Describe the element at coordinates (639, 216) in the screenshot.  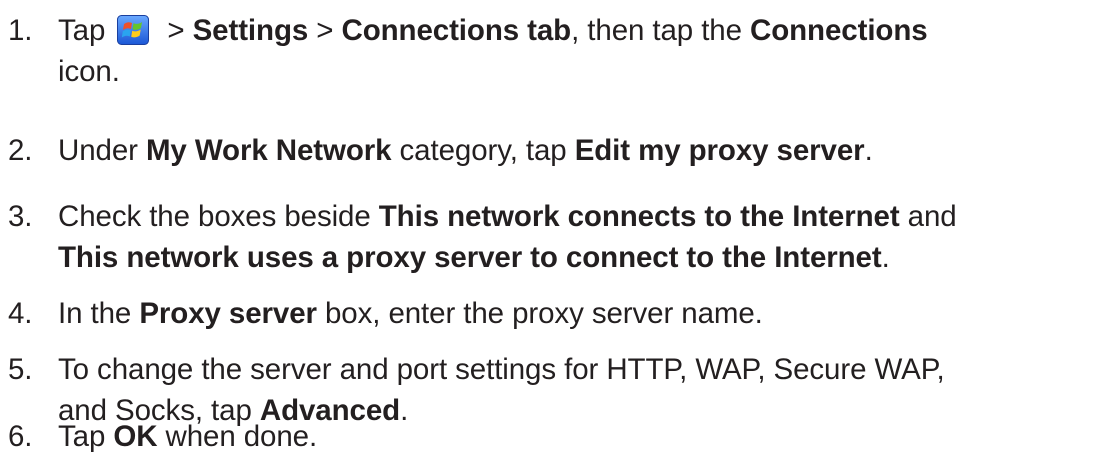
I see `bold-term: This network connects to the Internet` at that location.